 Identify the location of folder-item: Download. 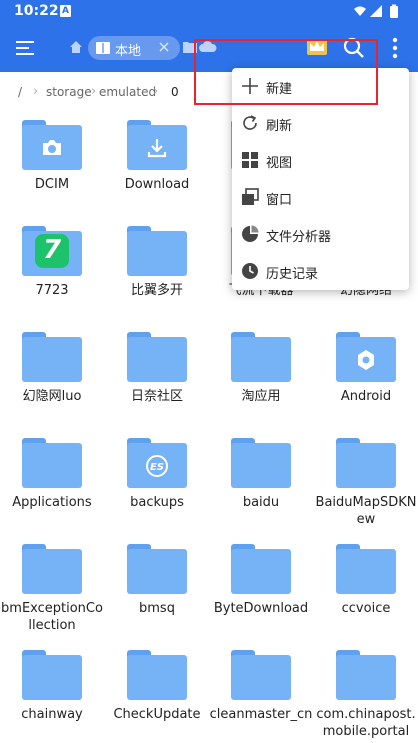
(157, 165).